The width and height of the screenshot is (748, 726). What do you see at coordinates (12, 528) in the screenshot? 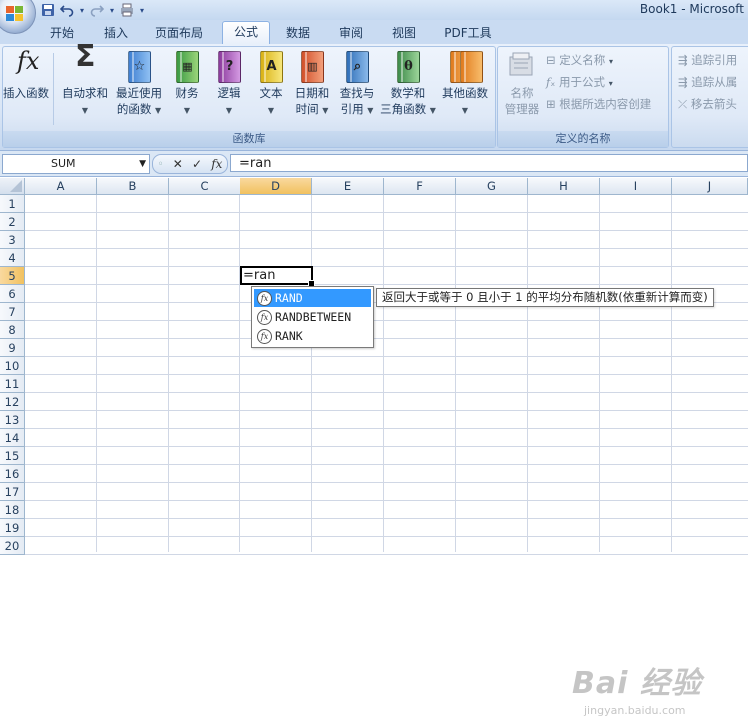
I see `row-header-19: 19` at bounding box center [12, 528].